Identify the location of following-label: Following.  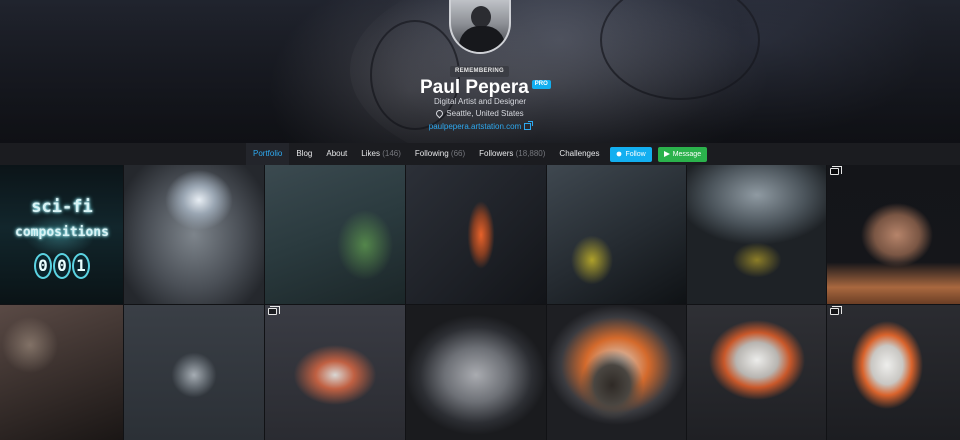
(431, 153).